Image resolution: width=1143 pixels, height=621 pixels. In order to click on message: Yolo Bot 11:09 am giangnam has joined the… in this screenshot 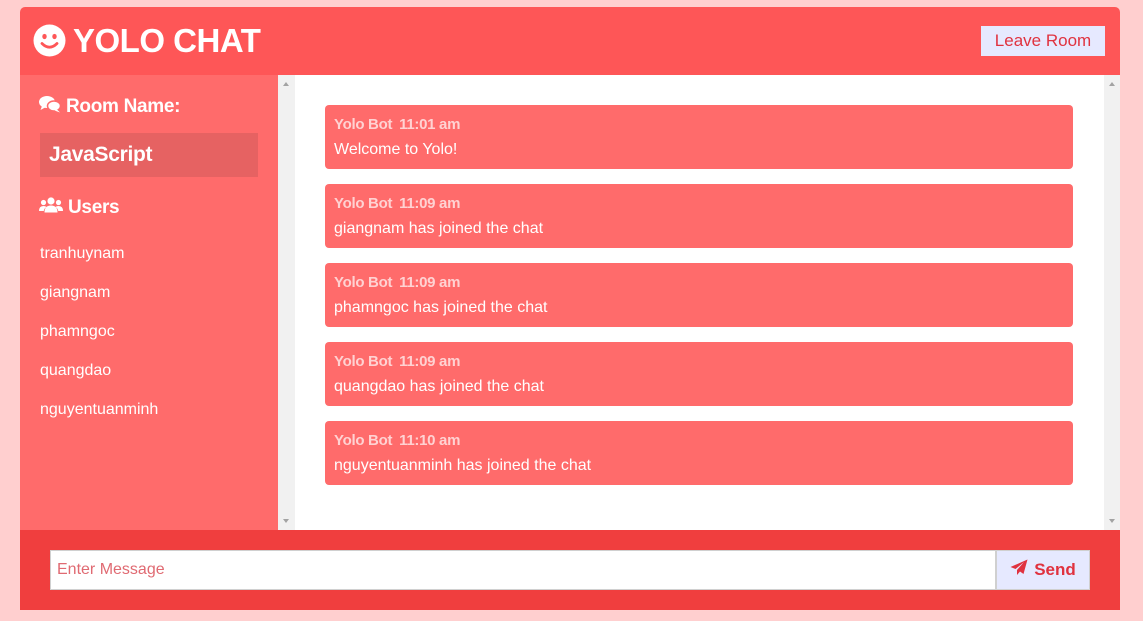, I will do `click(699, 216)`.